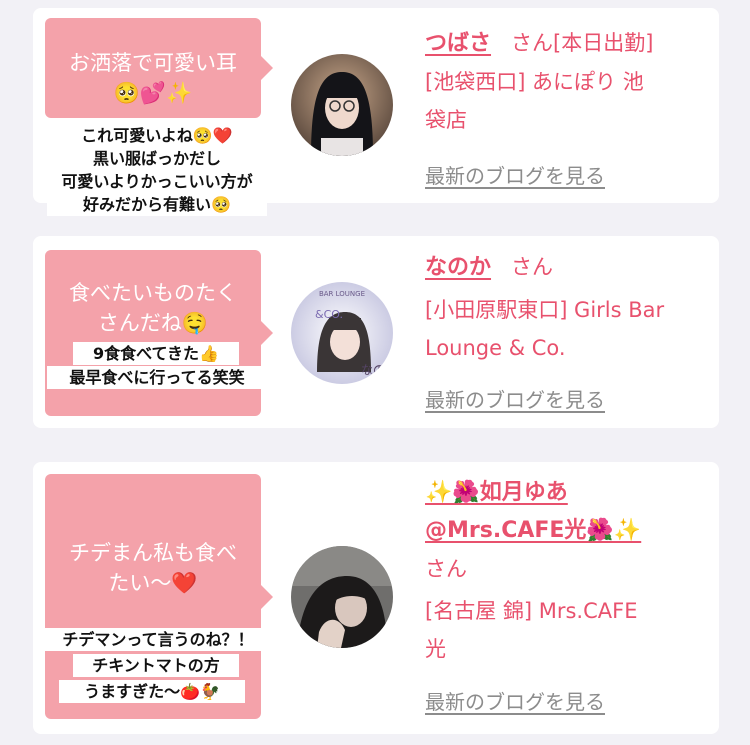 This screenshot has width=750, height=745. What do you see at coordinates (342, 294) in the screenshot?
I see `avatar-text: BAR LOUNGE` at bounding box center [342, 294].